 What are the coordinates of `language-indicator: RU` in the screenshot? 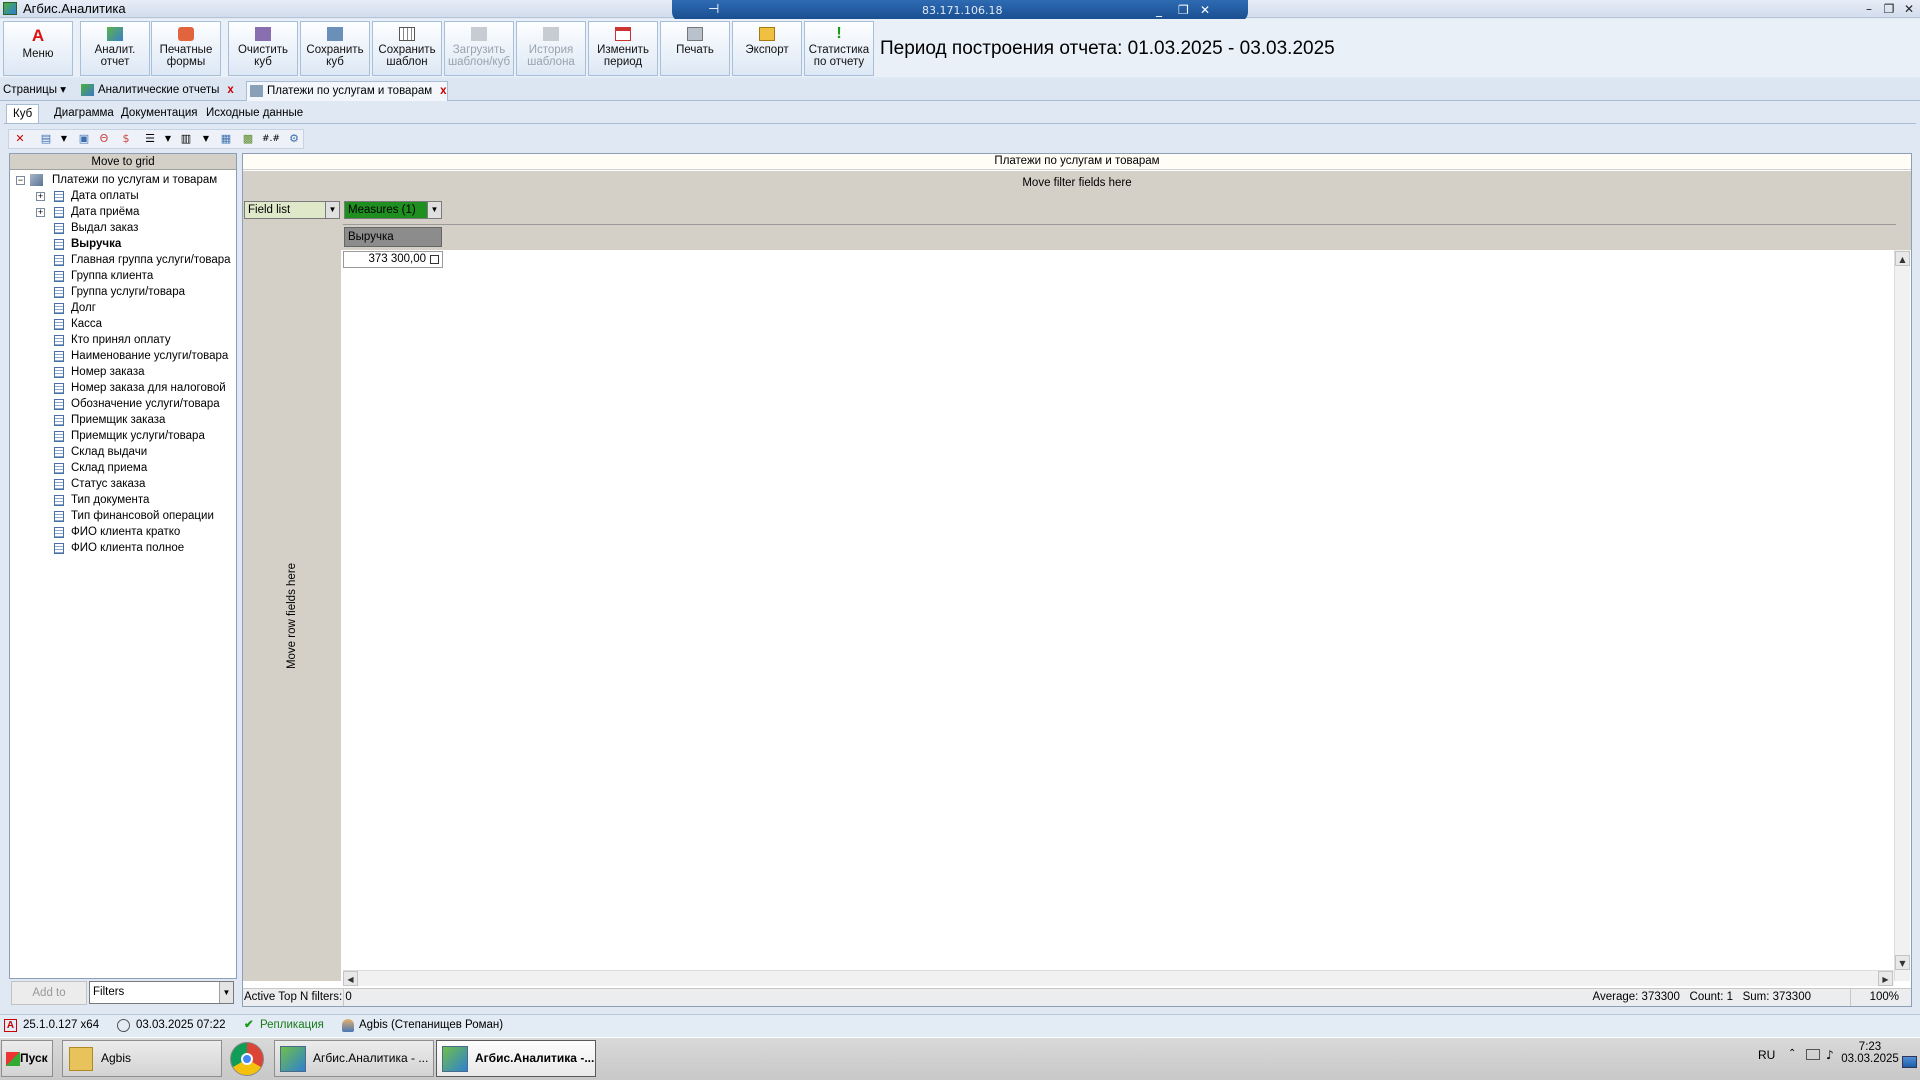 It's located at (1766, 1055).